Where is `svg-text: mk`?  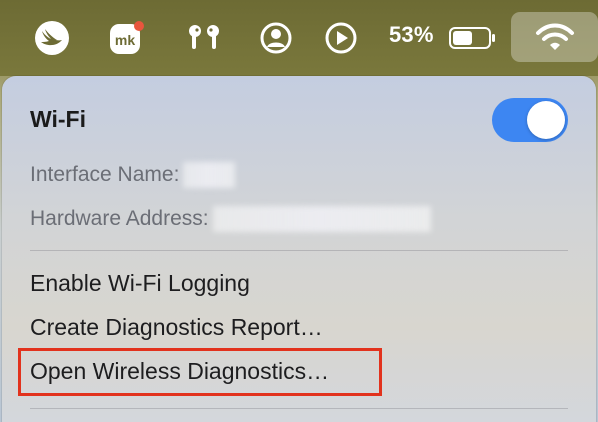 svg-text: mk is located at coordinates (125, 40).